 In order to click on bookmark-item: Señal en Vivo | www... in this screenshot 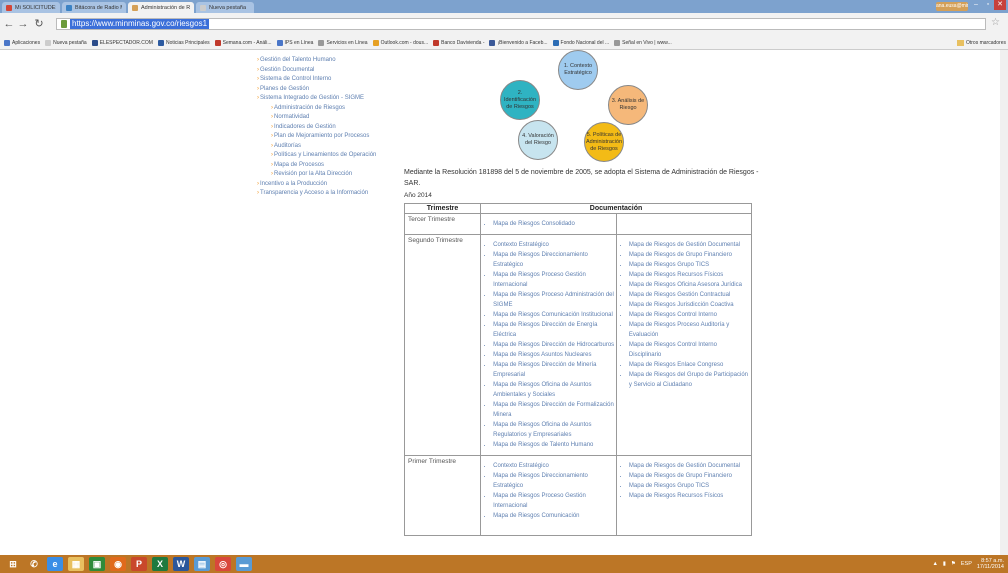, I will do `click(643, 43)`.